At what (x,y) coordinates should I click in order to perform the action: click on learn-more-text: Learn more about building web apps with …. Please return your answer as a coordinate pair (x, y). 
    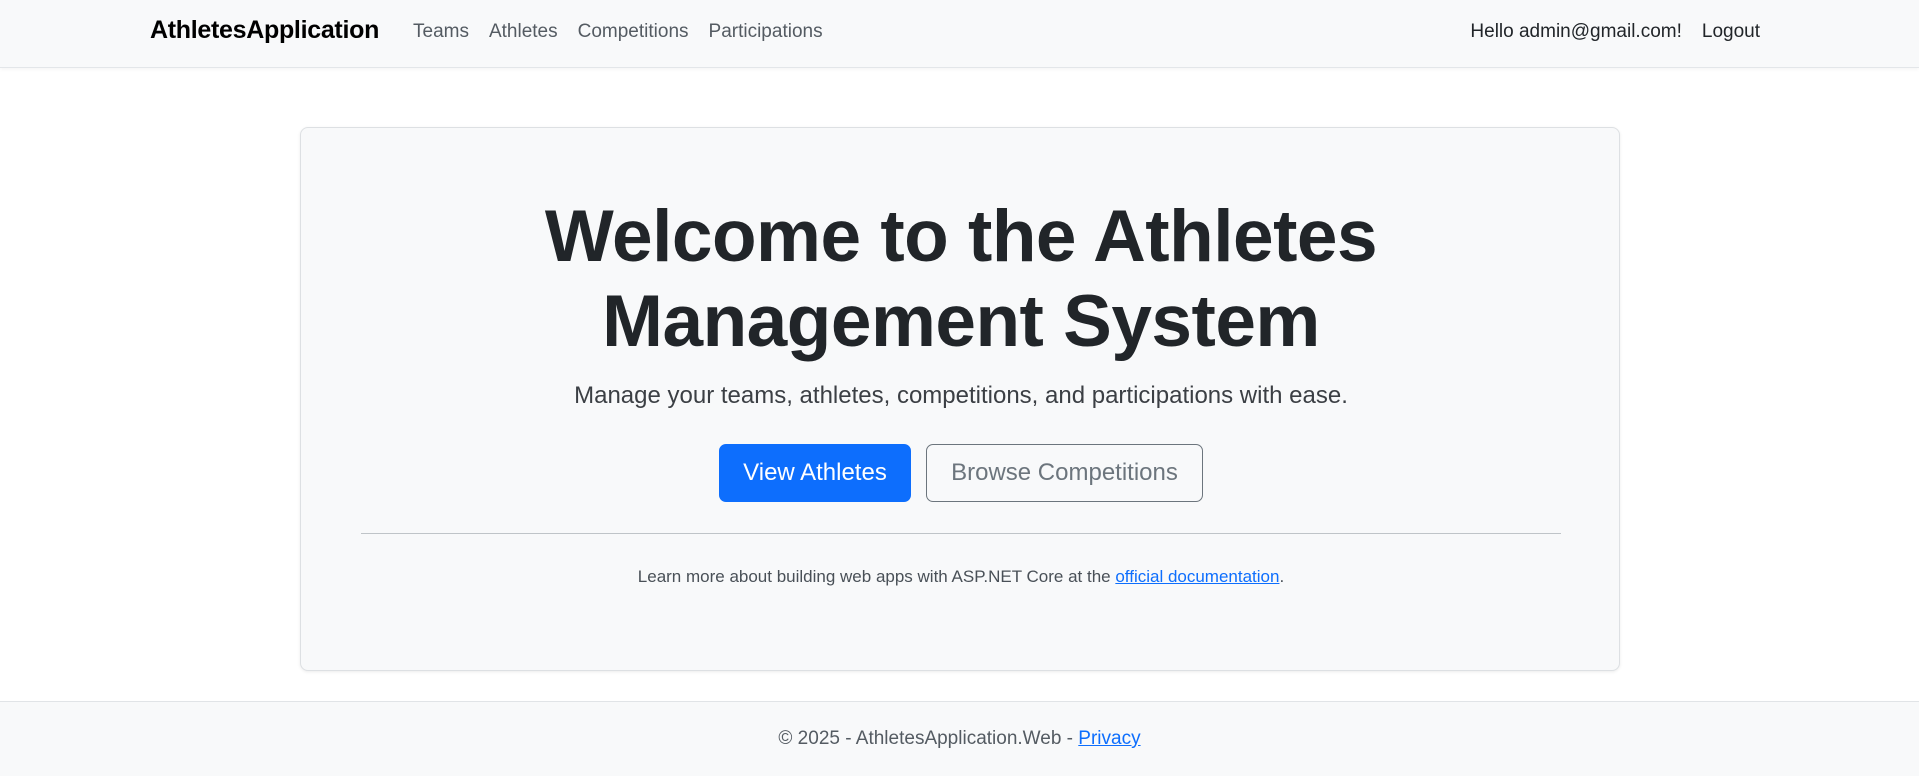
    Looking at the image, I should click on (961, 577).